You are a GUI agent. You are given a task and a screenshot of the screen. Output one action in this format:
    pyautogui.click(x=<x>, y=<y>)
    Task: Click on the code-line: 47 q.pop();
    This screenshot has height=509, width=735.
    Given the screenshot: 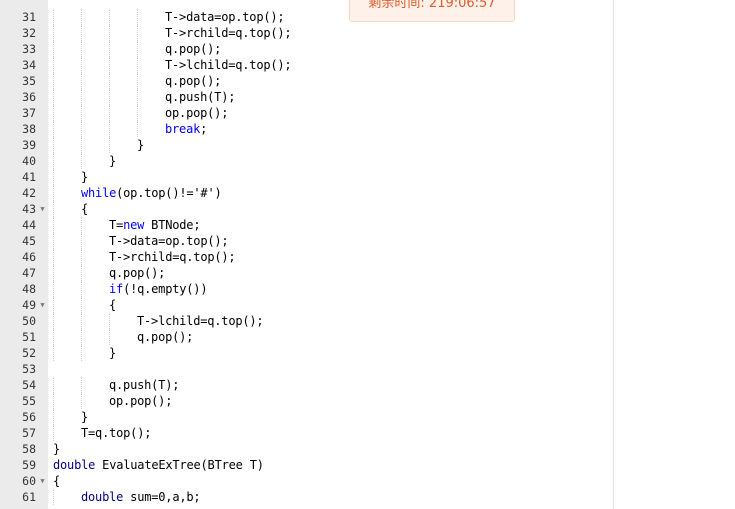 What is the action you would take?
    pyautogui.click(x=307, y=273)
    